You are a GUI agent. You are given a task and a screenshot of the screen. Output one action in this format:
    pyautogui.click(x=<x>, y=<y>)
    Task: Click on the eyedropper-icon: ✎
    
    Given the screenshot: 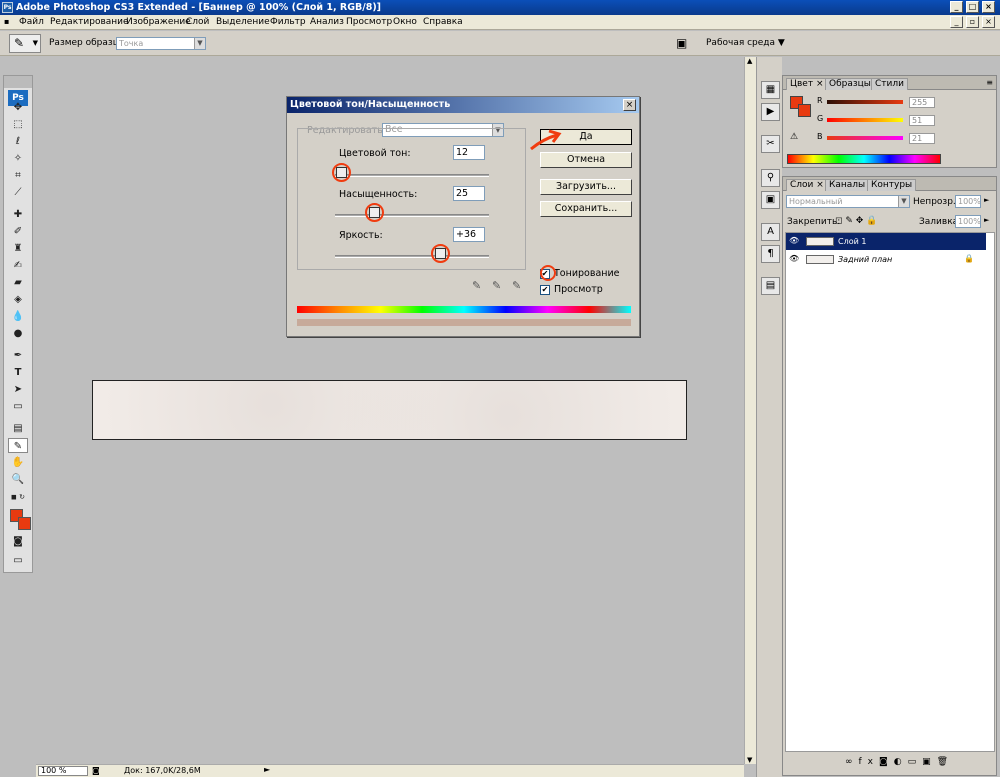 What is the action you would take?
    pyautogui.click(x=476, y=285)
    